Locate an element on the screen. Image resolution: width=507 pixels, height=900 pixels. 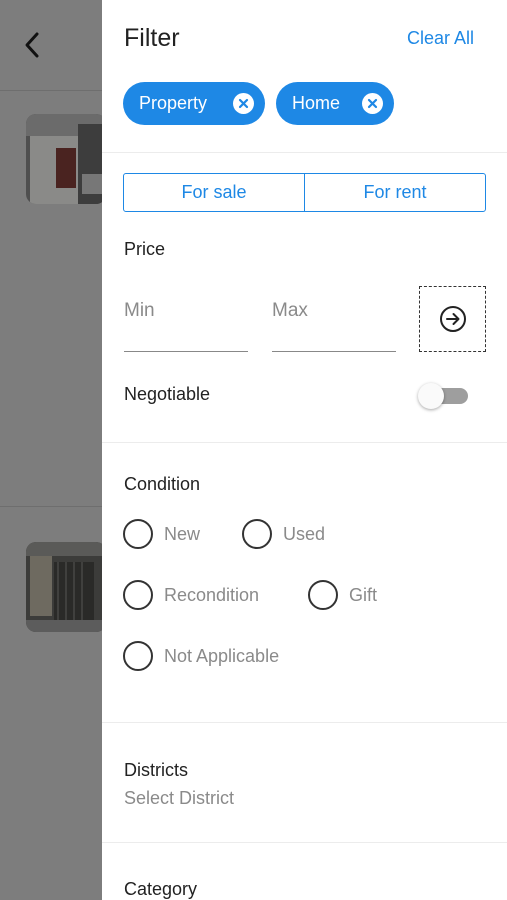
radio-gift: Gift is located at coordinates (342, 595).